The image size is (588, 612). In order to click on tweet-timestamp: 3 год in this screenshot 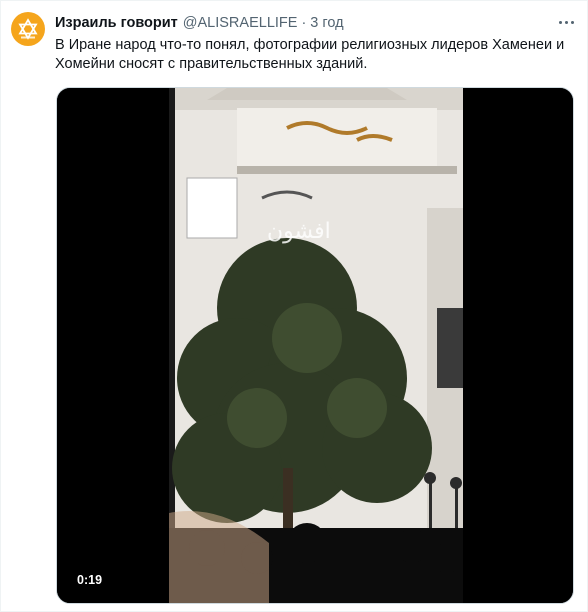, I will do `click(326, 23)`.